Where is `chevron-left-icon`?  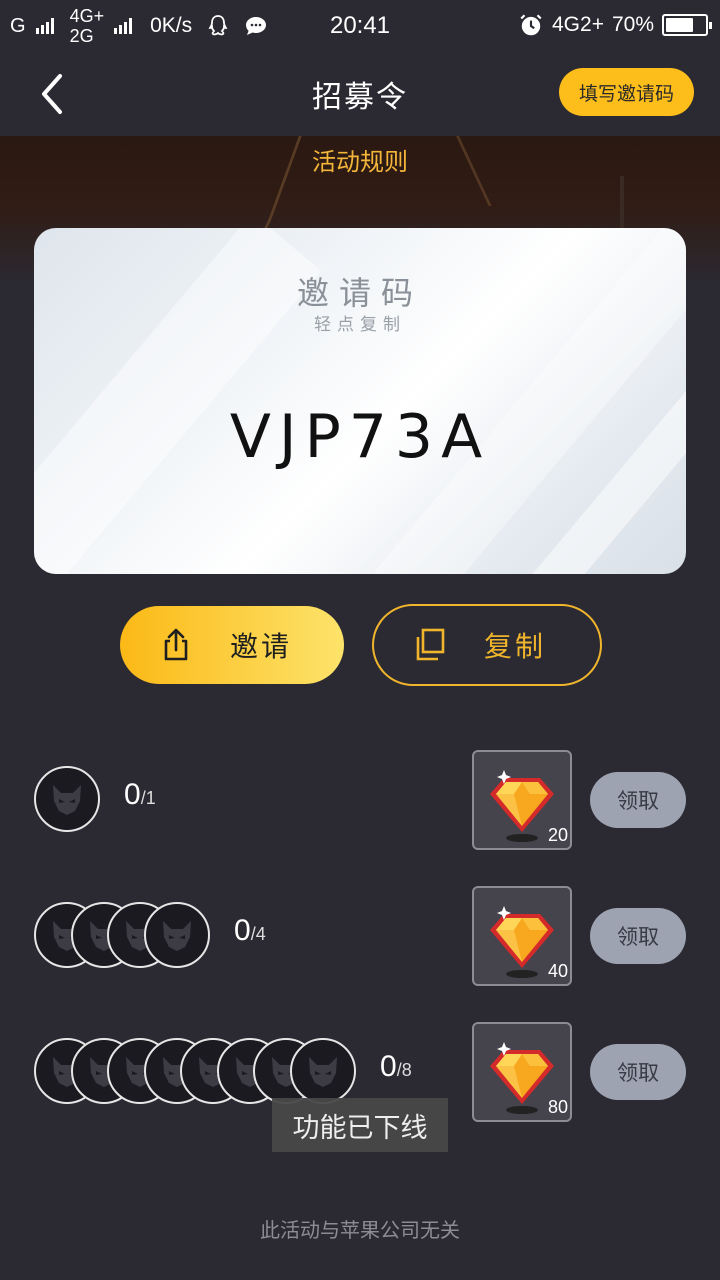 chevron-left-icon is located at coordinates (52, 94).